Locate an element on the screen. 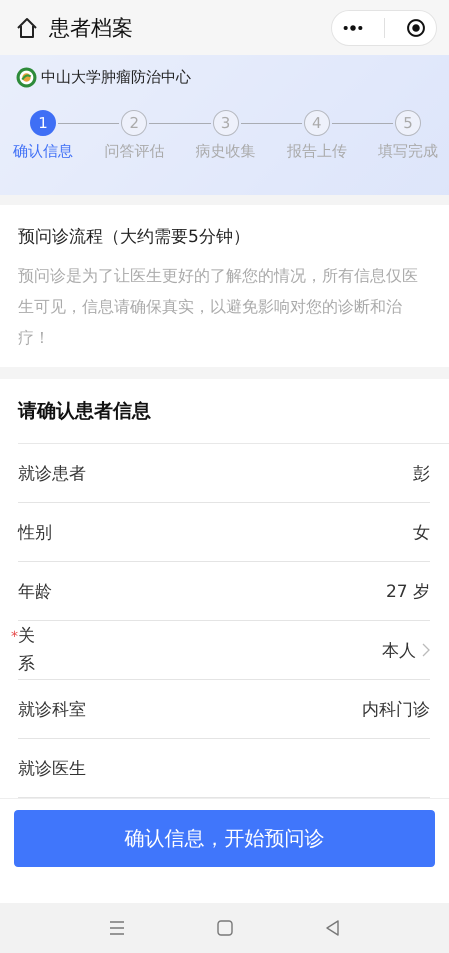  step-number: 4 is located at coordinates (317, 123).